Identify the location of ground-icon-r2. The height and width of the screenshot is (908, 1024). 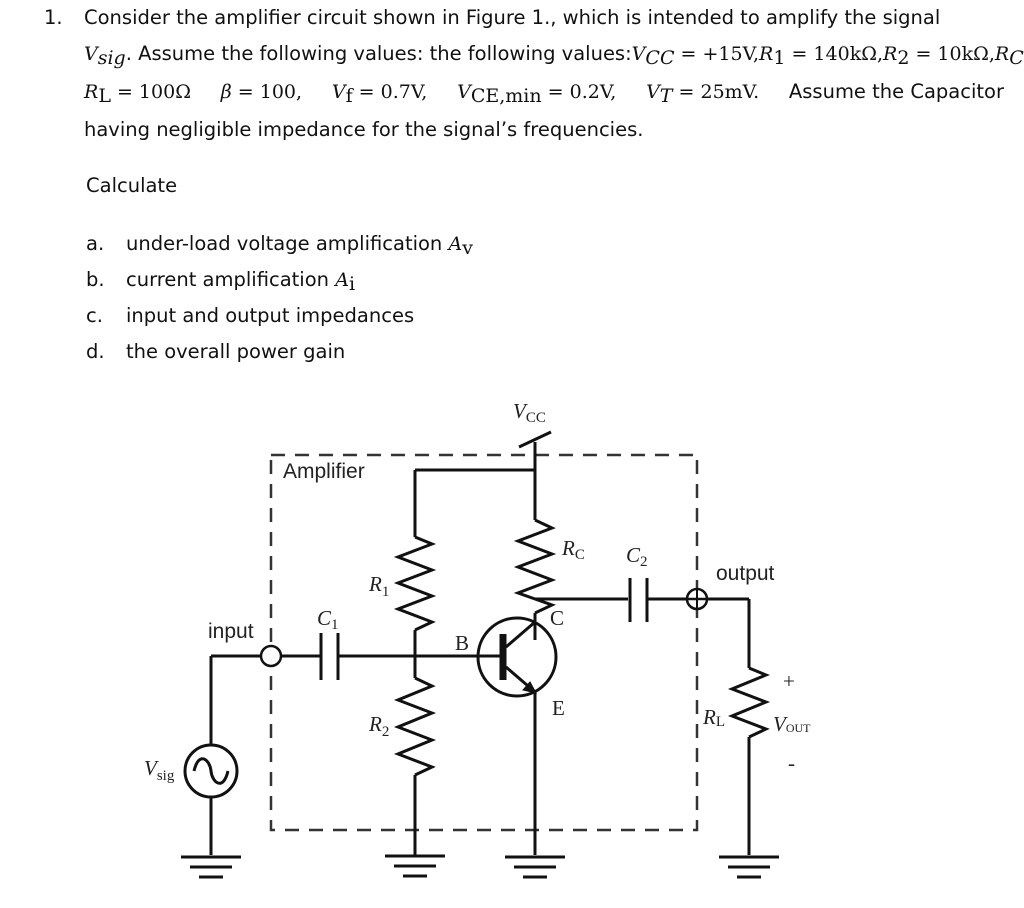
(415, 866).